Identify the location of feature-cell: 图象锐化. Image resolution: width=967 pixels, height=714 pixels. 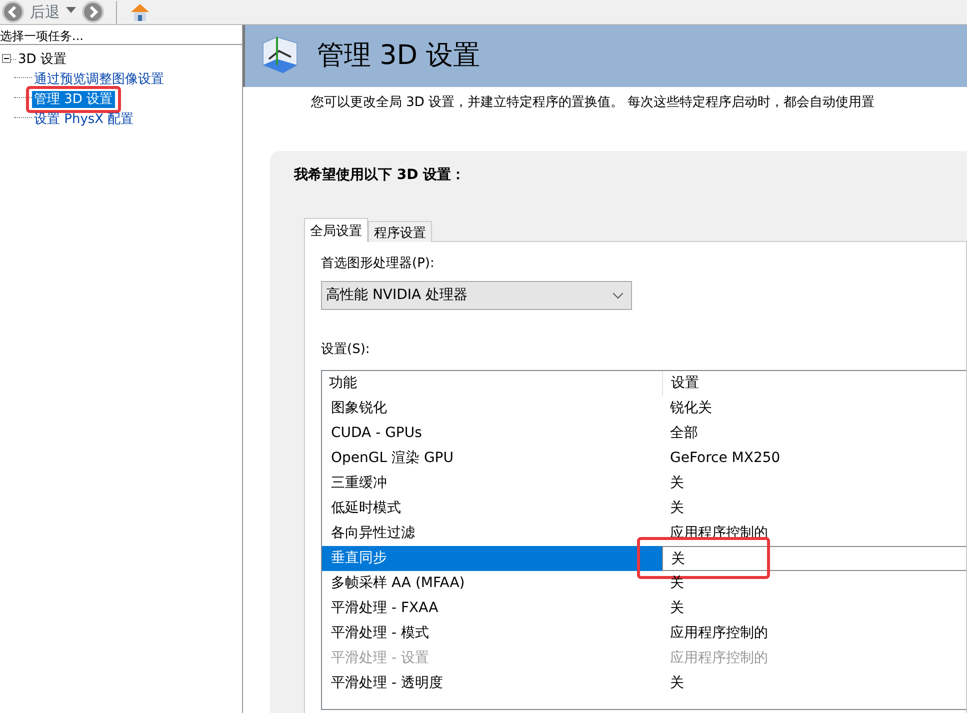
(492, 408).